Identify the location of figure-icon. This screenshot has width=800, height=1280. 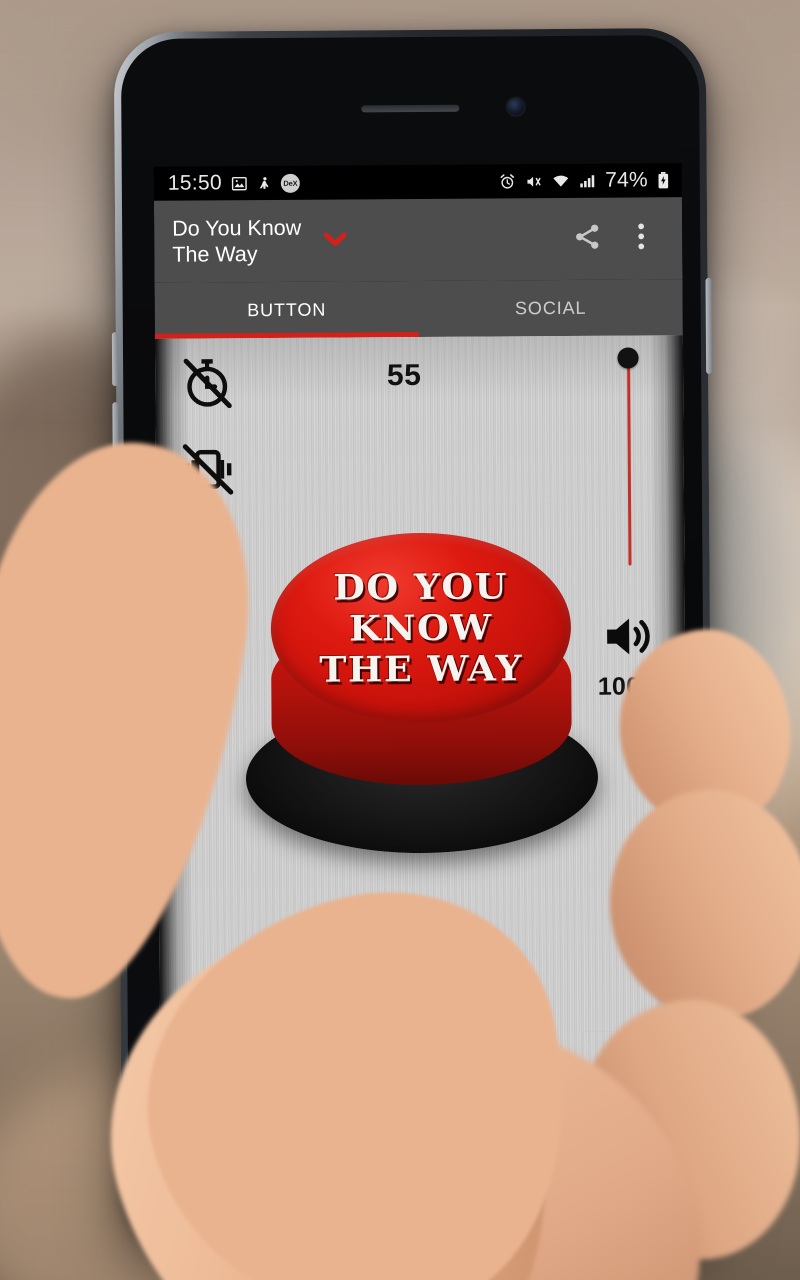
(264, 182).